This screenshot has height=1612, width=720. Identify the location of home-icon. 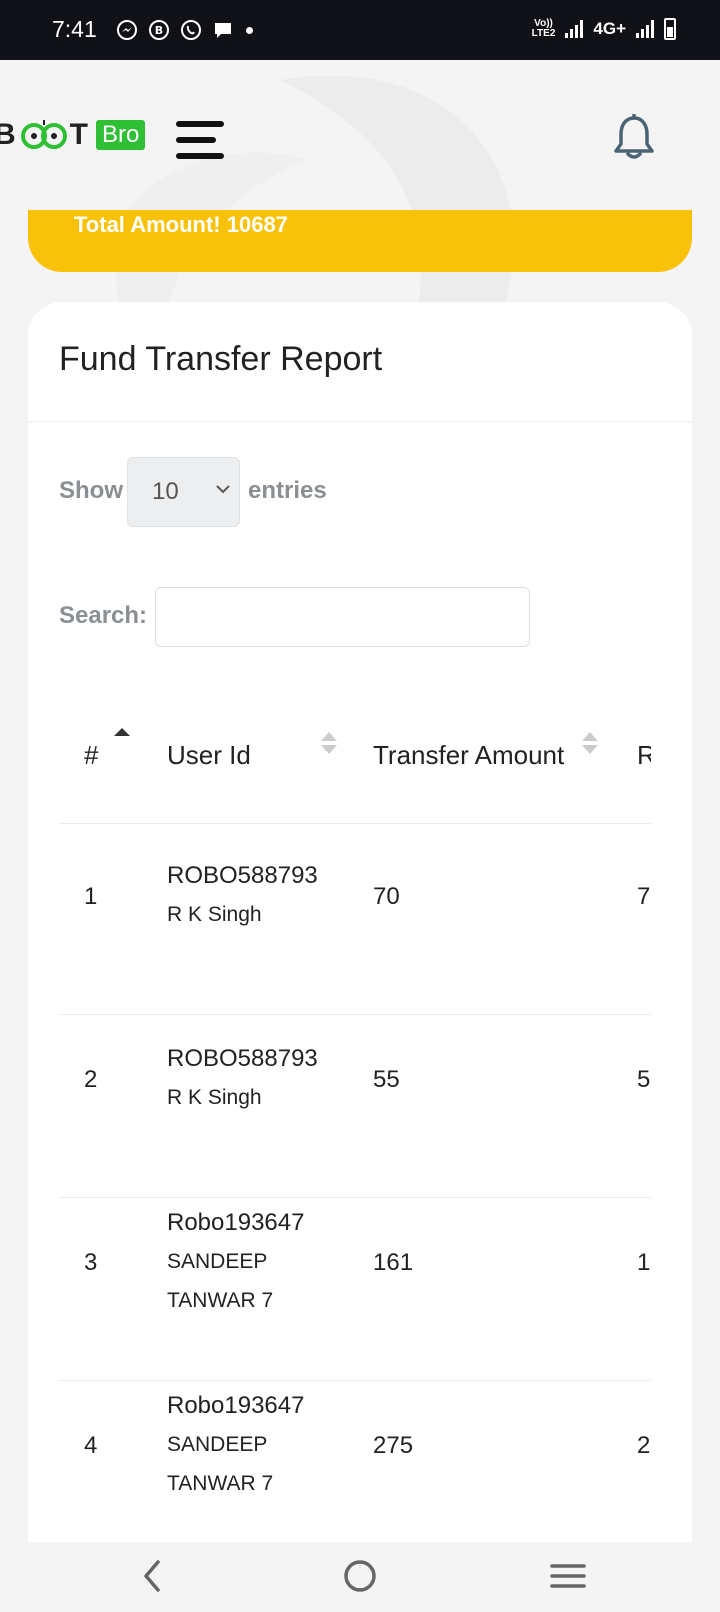
(360, 1576).